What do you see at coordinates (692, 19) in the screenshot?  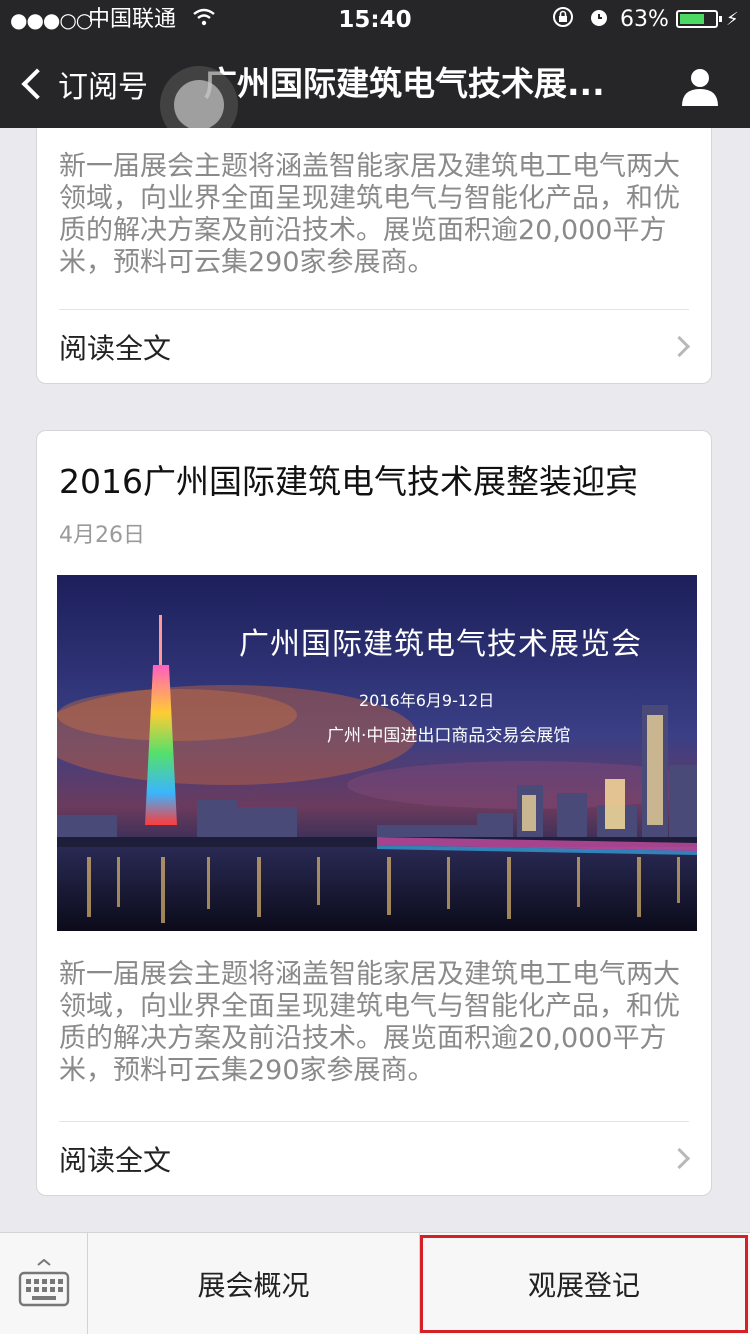 I see `battery-level` at bounding box center [692, 19].